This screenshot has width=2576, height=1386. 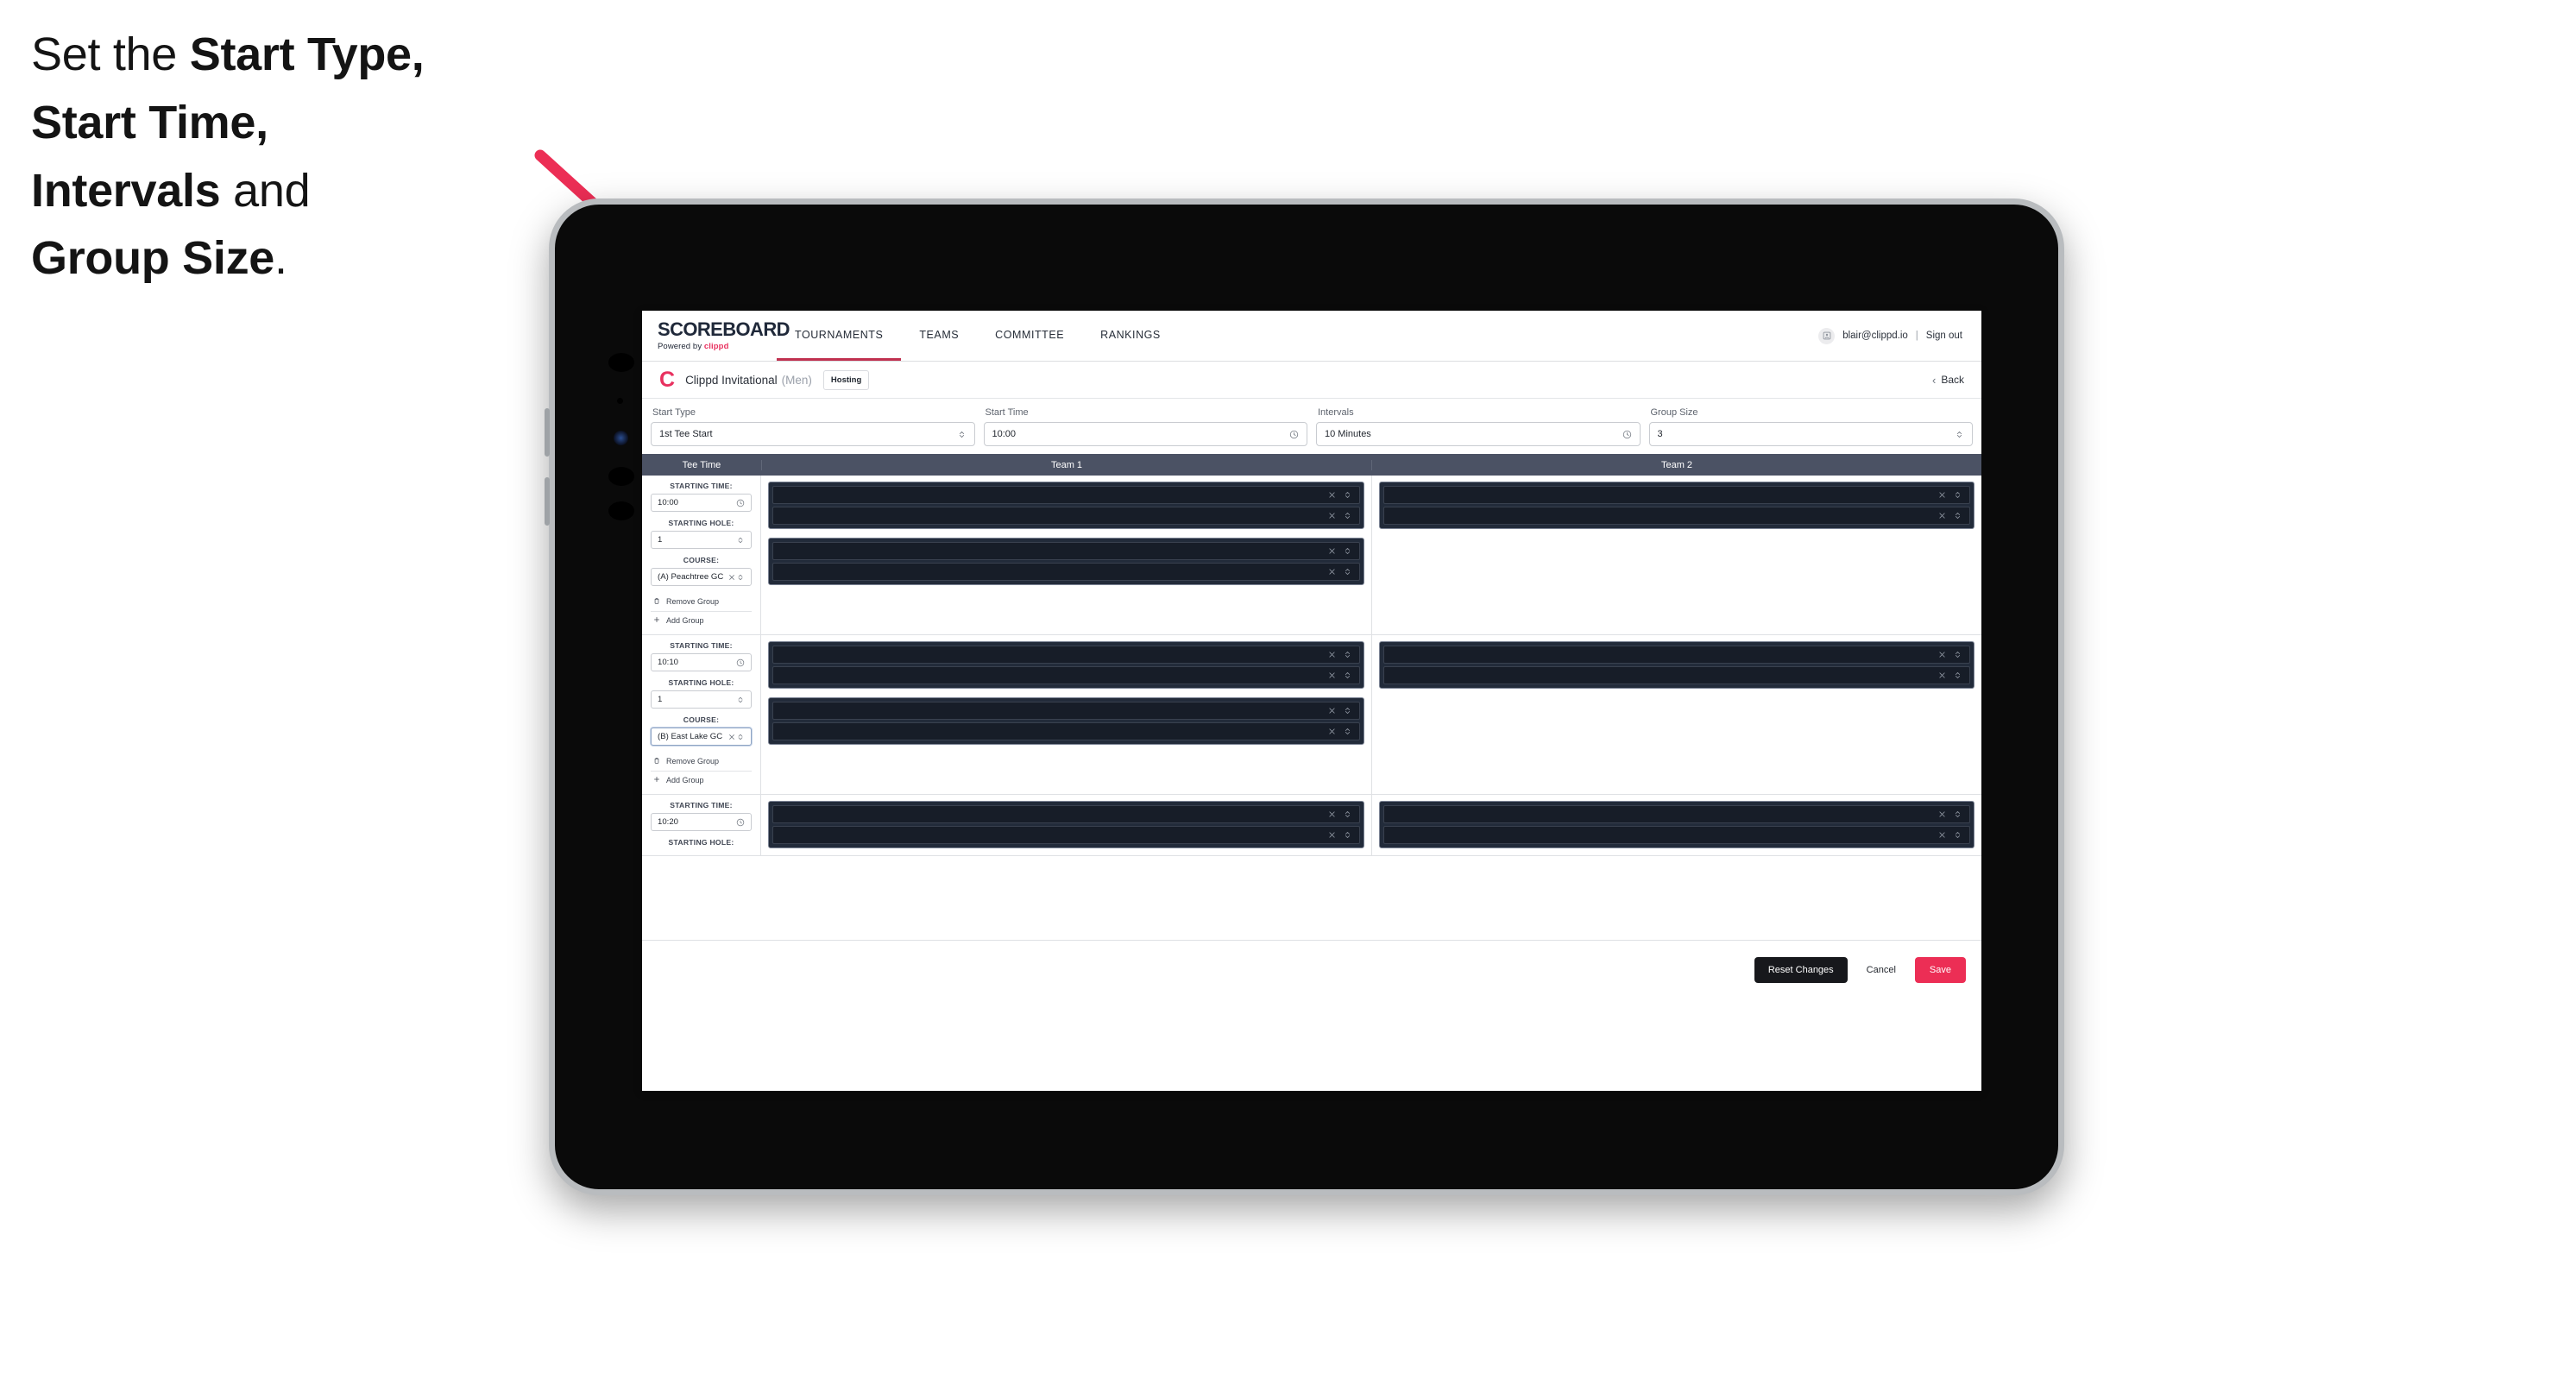 What do you see at coordinates (1801, 970) in the screenshot?
I see `reset-changes-button: Reset Changes` at bounding box center [1801, 970].